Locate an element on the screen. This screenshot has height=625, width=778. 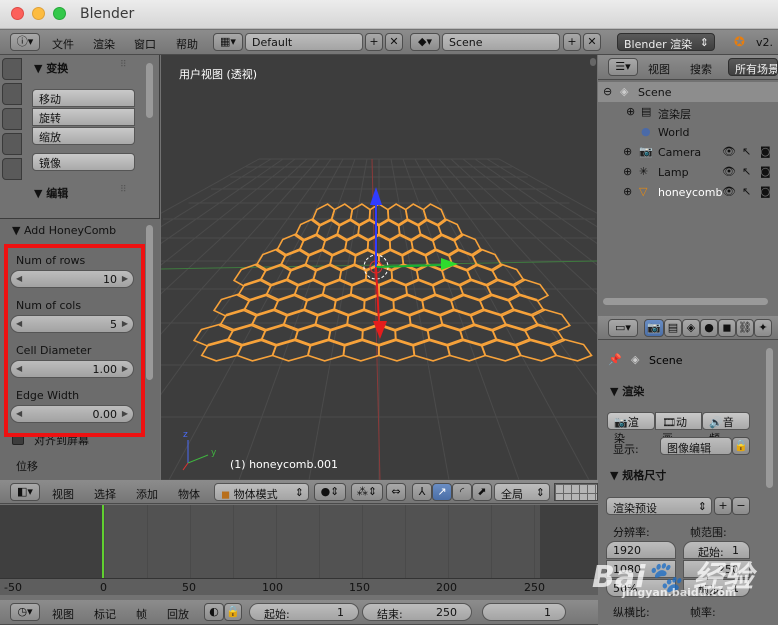
world-tab-icon: ● is located at coordinates (709, 328).